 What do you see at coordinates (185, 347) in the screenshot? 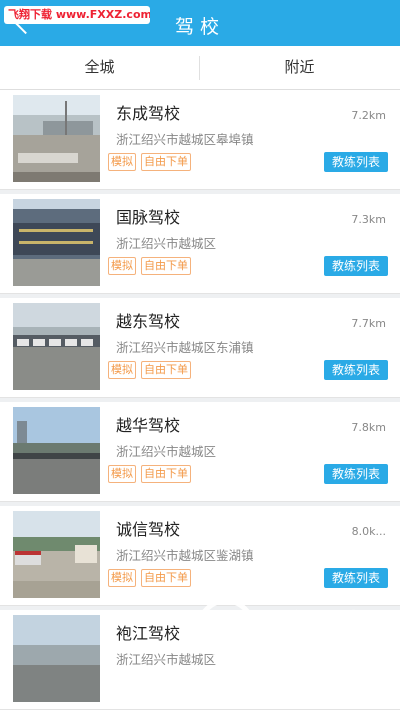
I see `school-address: 浙江绍兴市越城区东浦镇` at bounding box center [185, 347].